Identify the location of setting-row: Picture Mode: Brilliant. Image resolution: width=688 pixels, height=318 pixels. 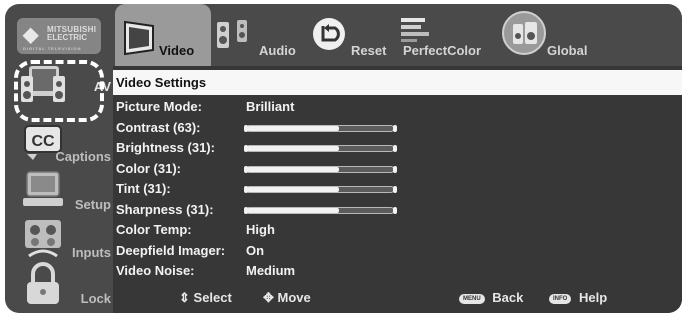
(396, 108).